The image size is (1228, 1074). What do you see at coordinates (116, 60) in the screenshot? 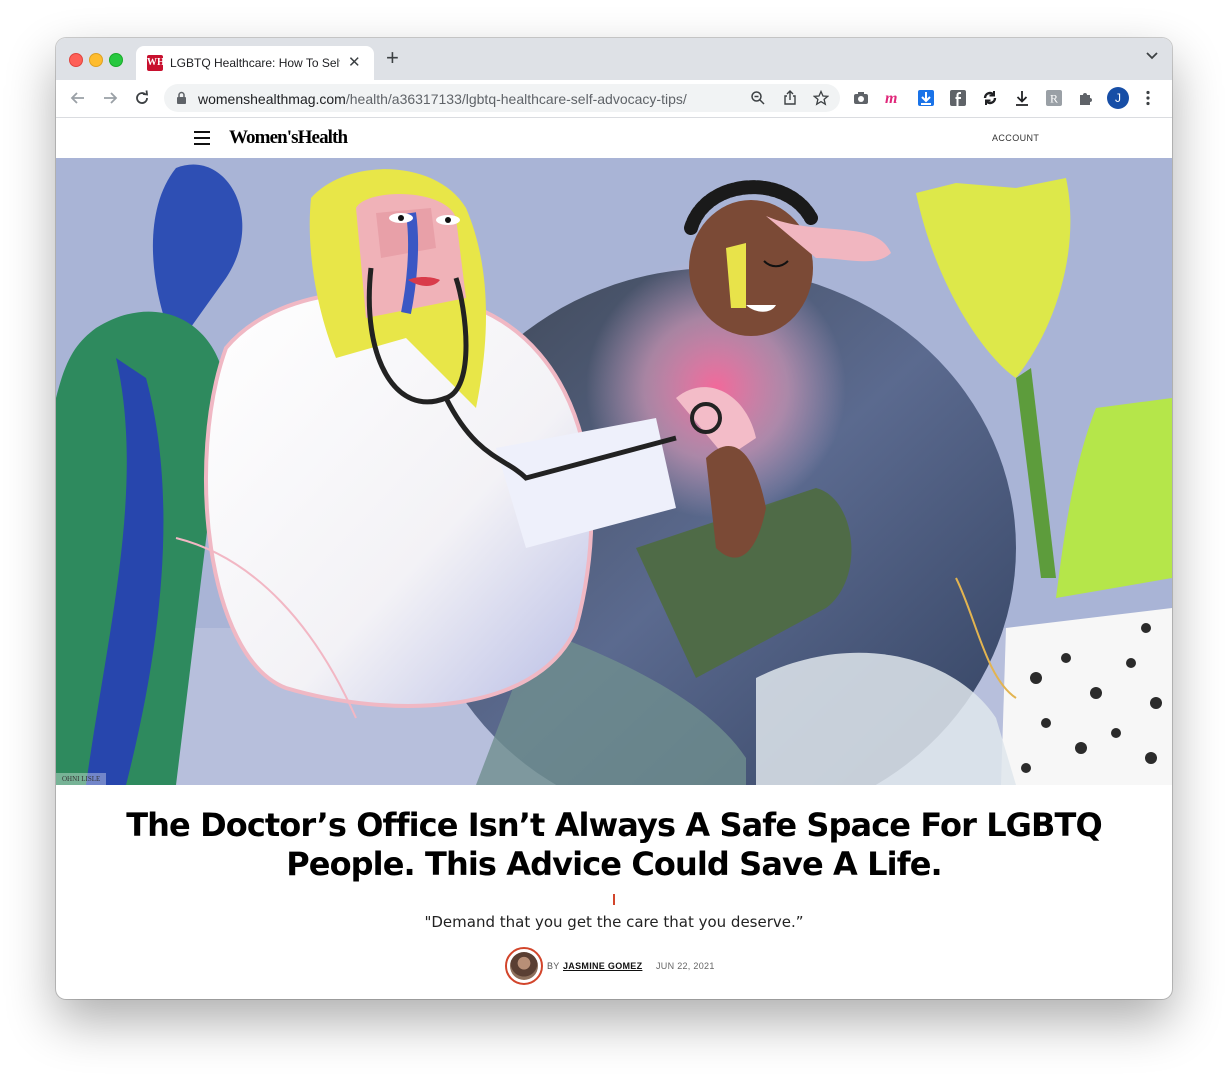
I see `zoom-window-button` at bounding box center [116, 60].